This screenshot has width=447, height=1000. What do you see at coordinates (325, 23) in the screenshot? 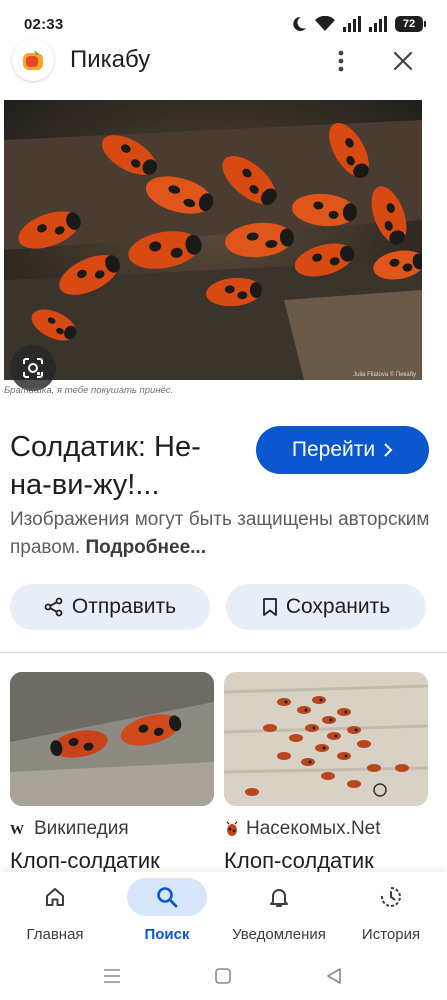
I see `wifi-icon` at bounding box center [325, 23].